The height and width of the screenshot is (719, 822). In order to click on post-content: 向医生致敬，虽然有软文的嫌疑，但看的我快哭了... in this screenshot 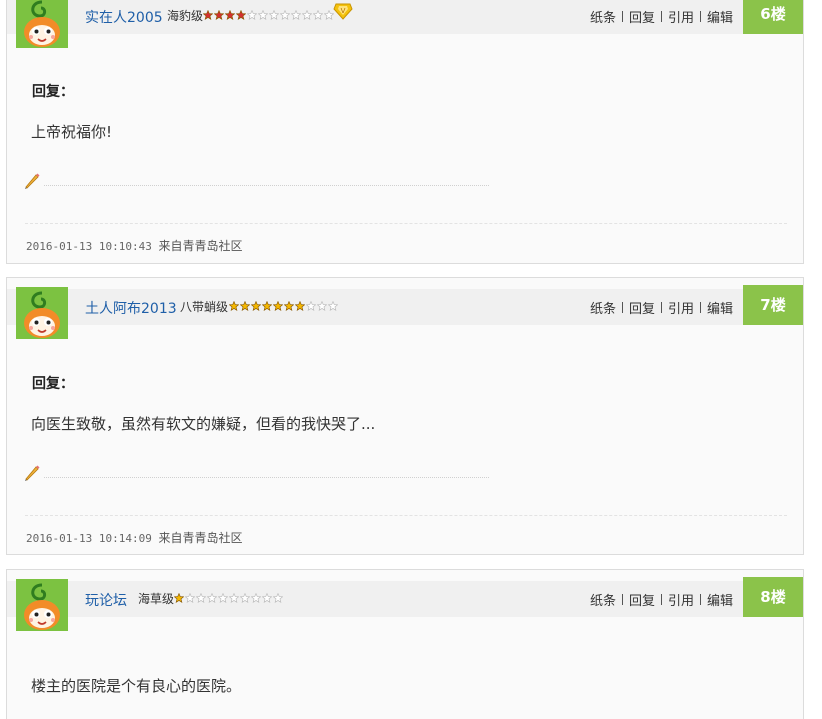, I will do `click(203, 424)`.